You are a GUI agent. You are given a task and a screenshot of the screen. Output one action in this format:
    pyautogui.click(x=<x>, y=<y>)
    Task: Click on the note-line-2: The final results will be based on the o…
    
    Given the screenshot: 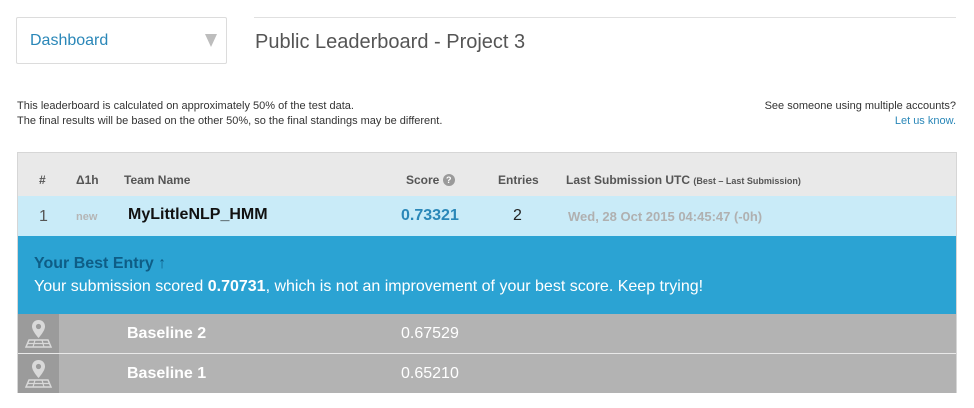 What is the action you would take?
    pyautogui.click(x=230, y=121)
    